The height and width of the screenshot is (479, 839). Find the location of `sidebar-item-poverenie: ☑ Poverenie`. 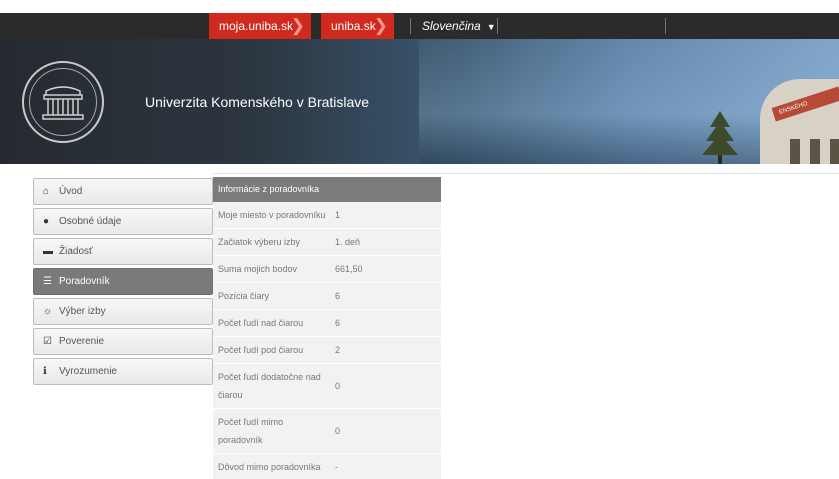

sidebar-item-poverenie: ☑ Poverenie is located at coordinates (123, 341).